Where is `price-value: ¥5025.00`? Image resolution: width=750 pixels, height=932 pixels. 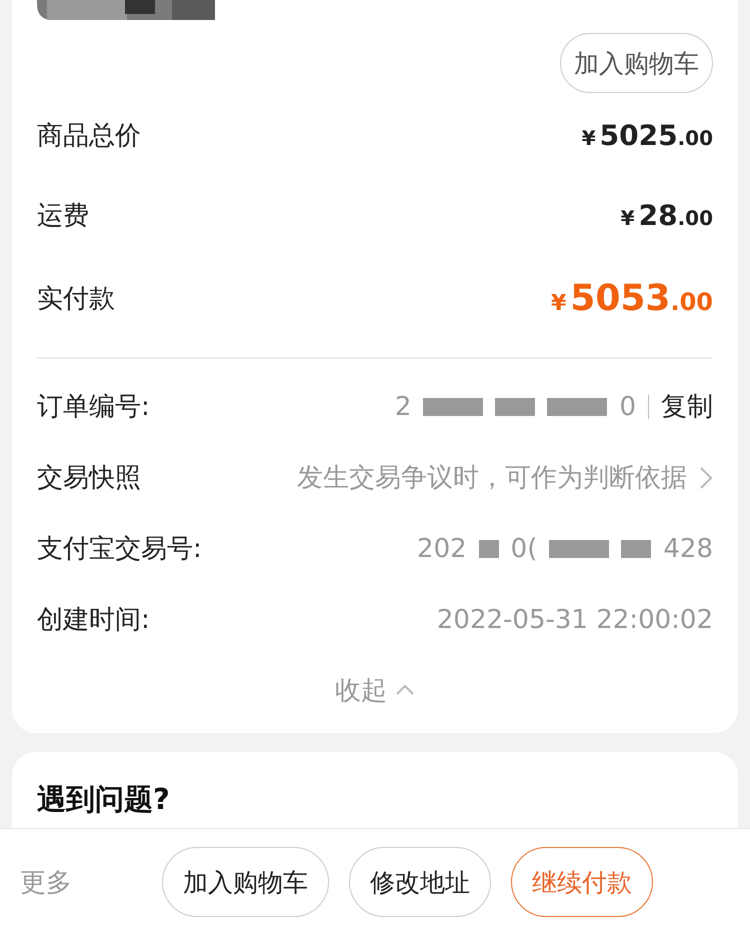 price-value: ¥5025.00 is located at coordinates (647, 135).